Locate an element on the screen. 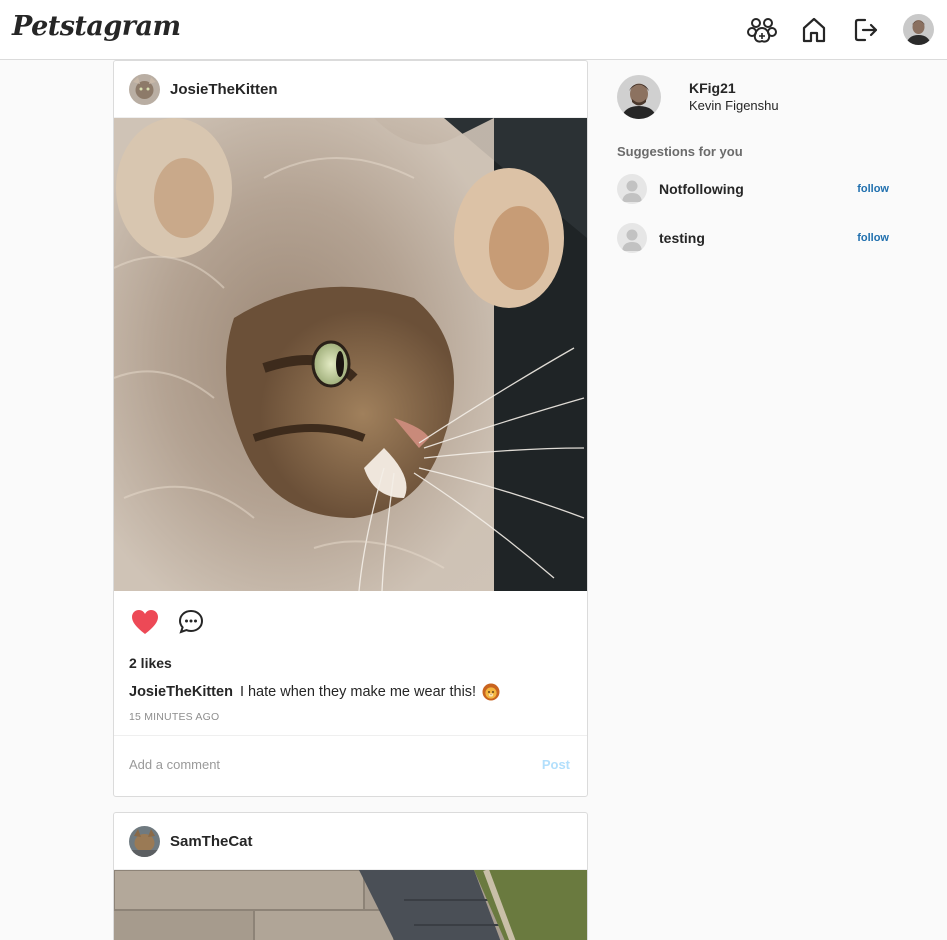 The image size is (947, 940). likes-count: 2 likes is located at coordinates (350, 663).